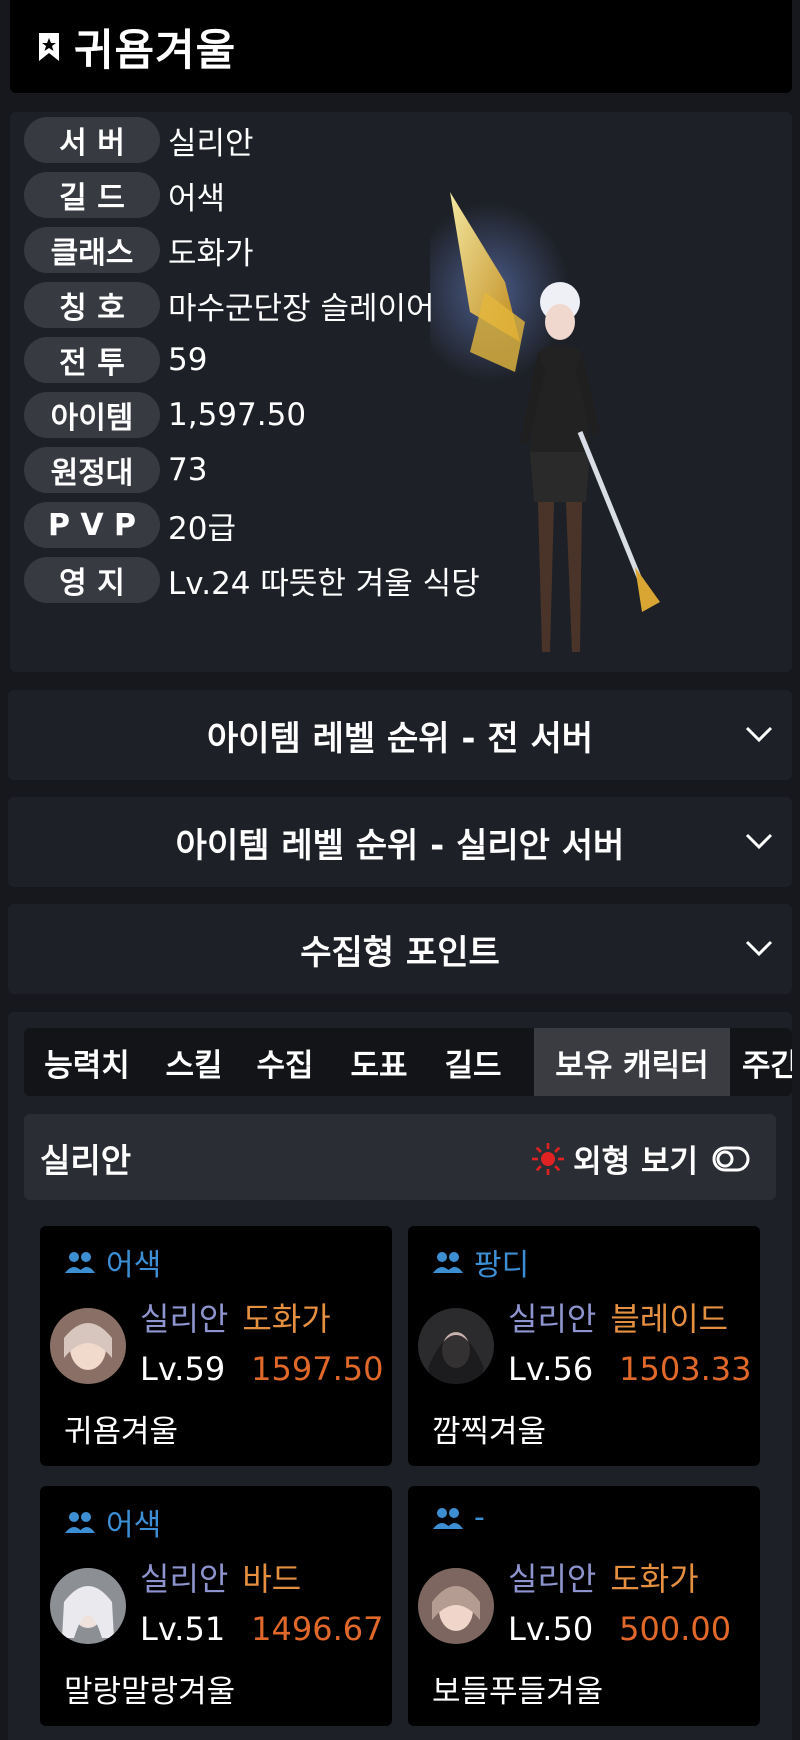 This screenshot has width=800, height=1740. I want to click on character-level: Lv.50, so click(551, 1629).